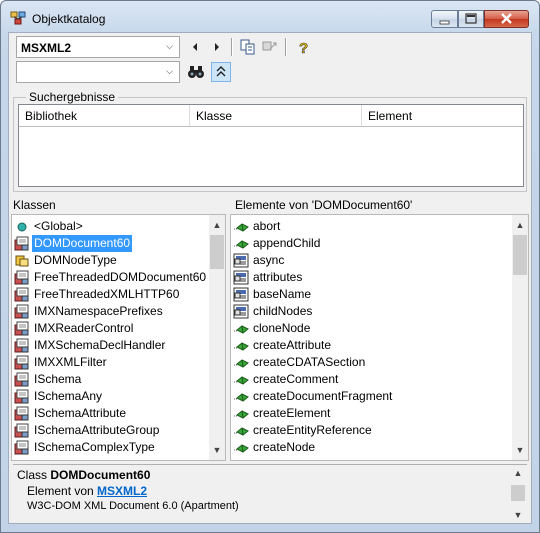 Image resolution: width=540 pixels, height=533 pixels. What do you see at coordinates (80, 413) in the screenshot?
I see `class-list-item-label: ISchemaAttribute` at bounding box center [80, 413].